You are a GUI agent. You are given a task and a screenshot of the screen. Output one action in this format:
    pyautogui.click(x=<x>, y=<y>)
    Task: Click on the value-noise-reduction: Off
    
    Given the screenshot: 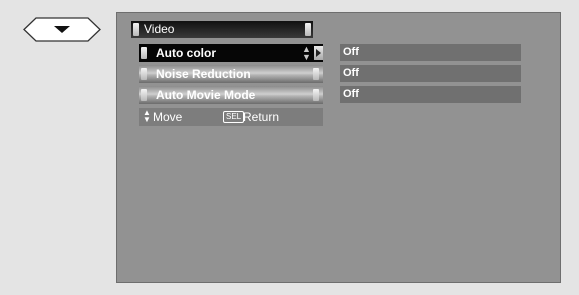 What is the action you would take?
    pyautogui.click(x=430, y=73)
    